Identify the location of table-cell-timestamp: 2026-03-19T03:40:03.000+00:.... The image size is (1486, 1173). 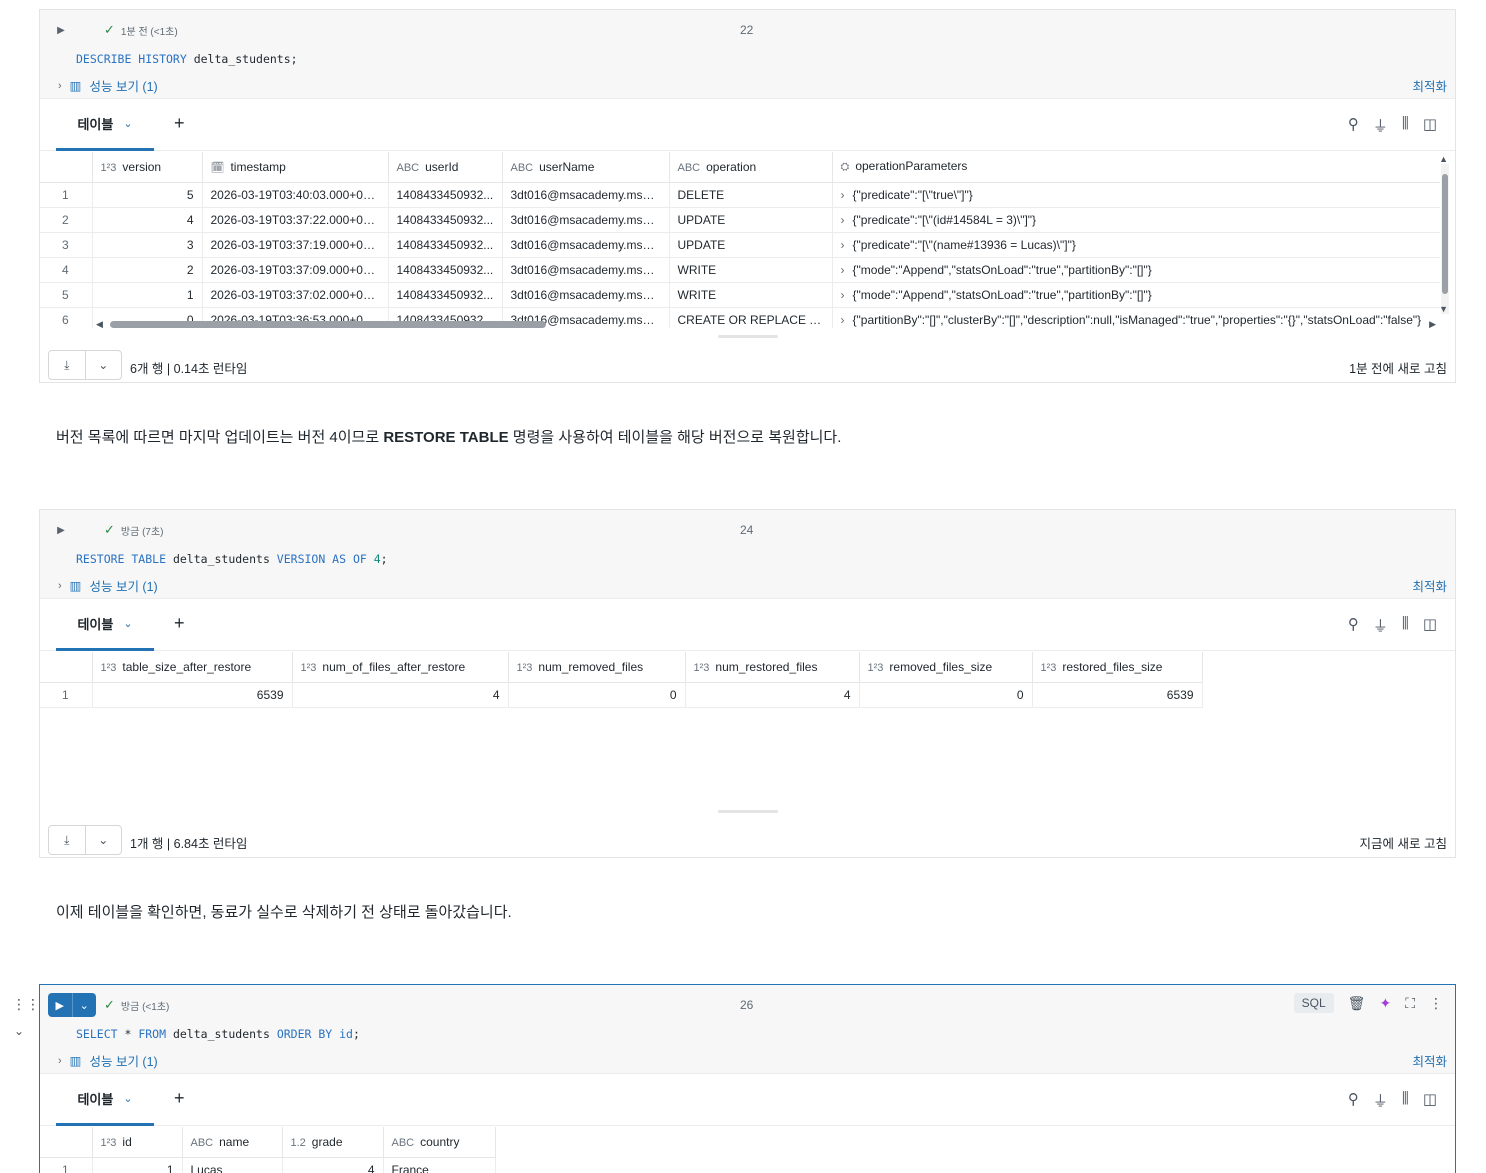
(295, 195).